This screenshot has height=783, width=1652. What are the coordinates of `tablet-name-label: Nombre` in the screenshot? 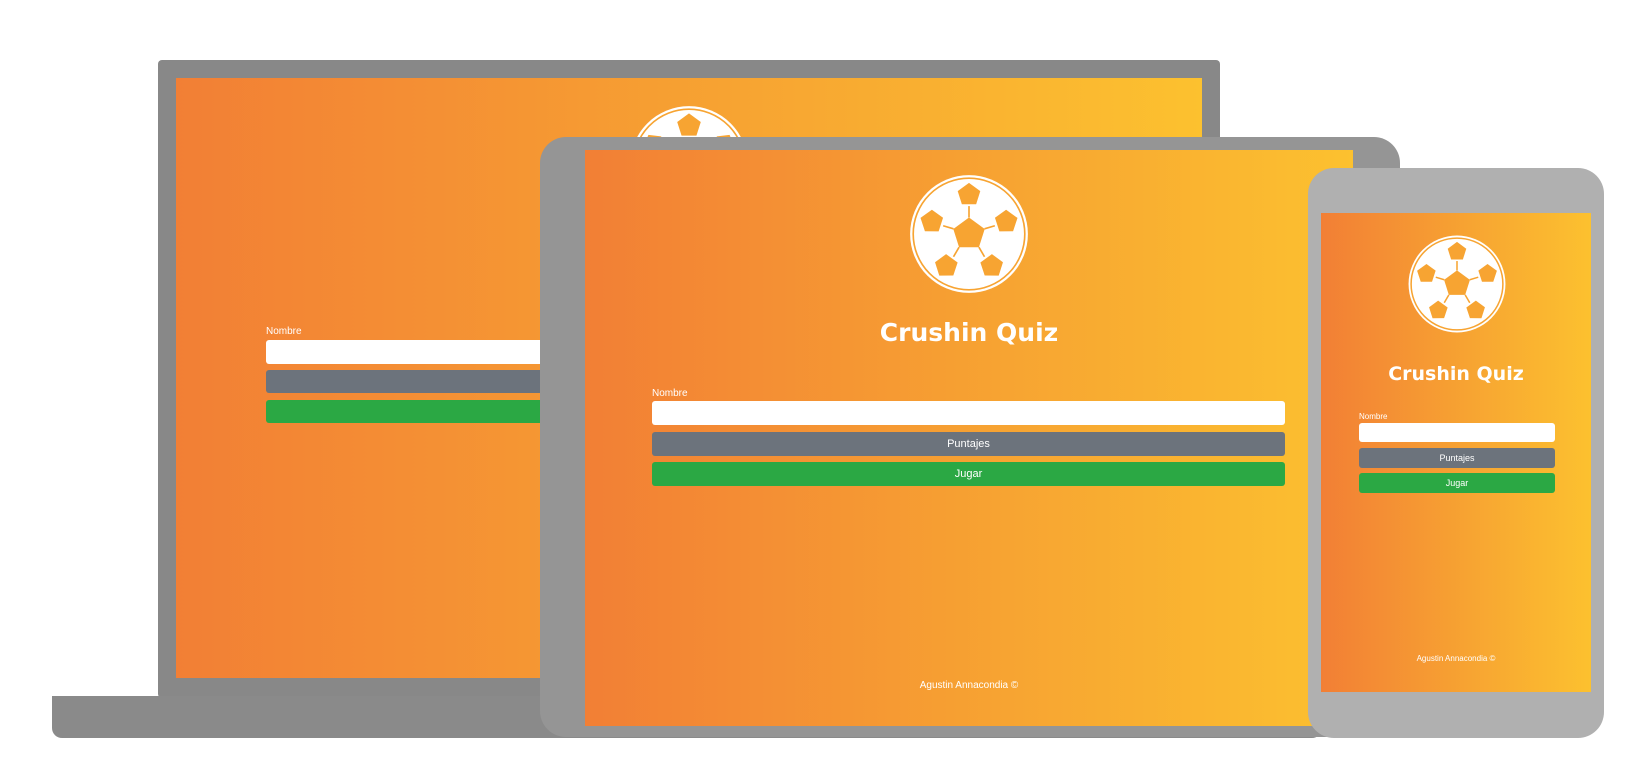 It's located at (670, 393).